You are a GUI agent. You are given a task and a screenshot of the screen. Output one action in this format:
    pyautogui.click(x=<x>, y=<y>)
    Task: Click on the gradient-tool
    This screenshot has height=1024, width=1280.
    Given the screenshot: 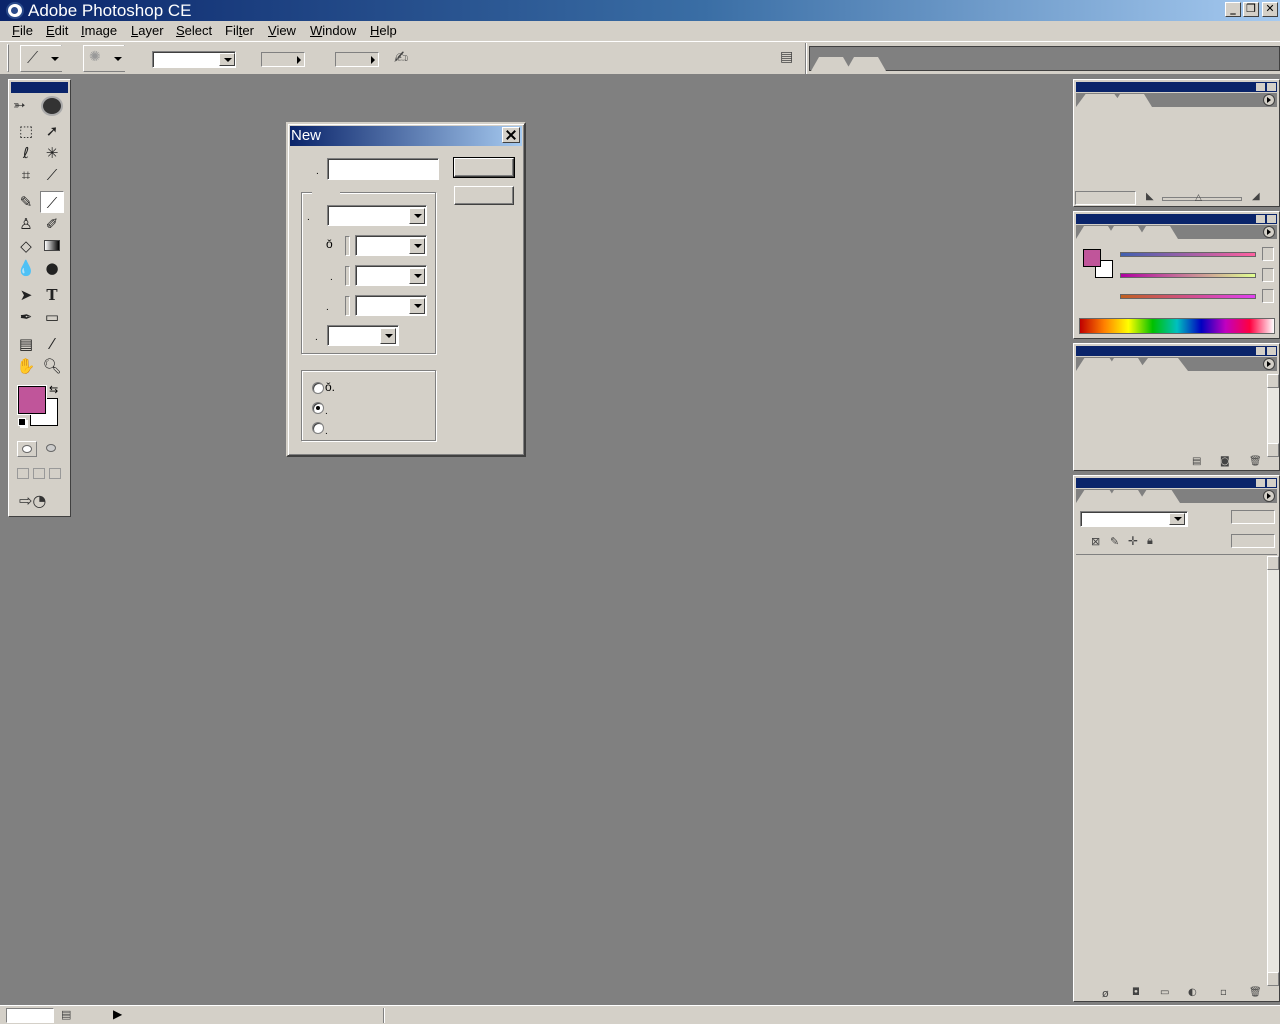 What is the action you would take?
    pyautogui.click(x=52, y=246)
    